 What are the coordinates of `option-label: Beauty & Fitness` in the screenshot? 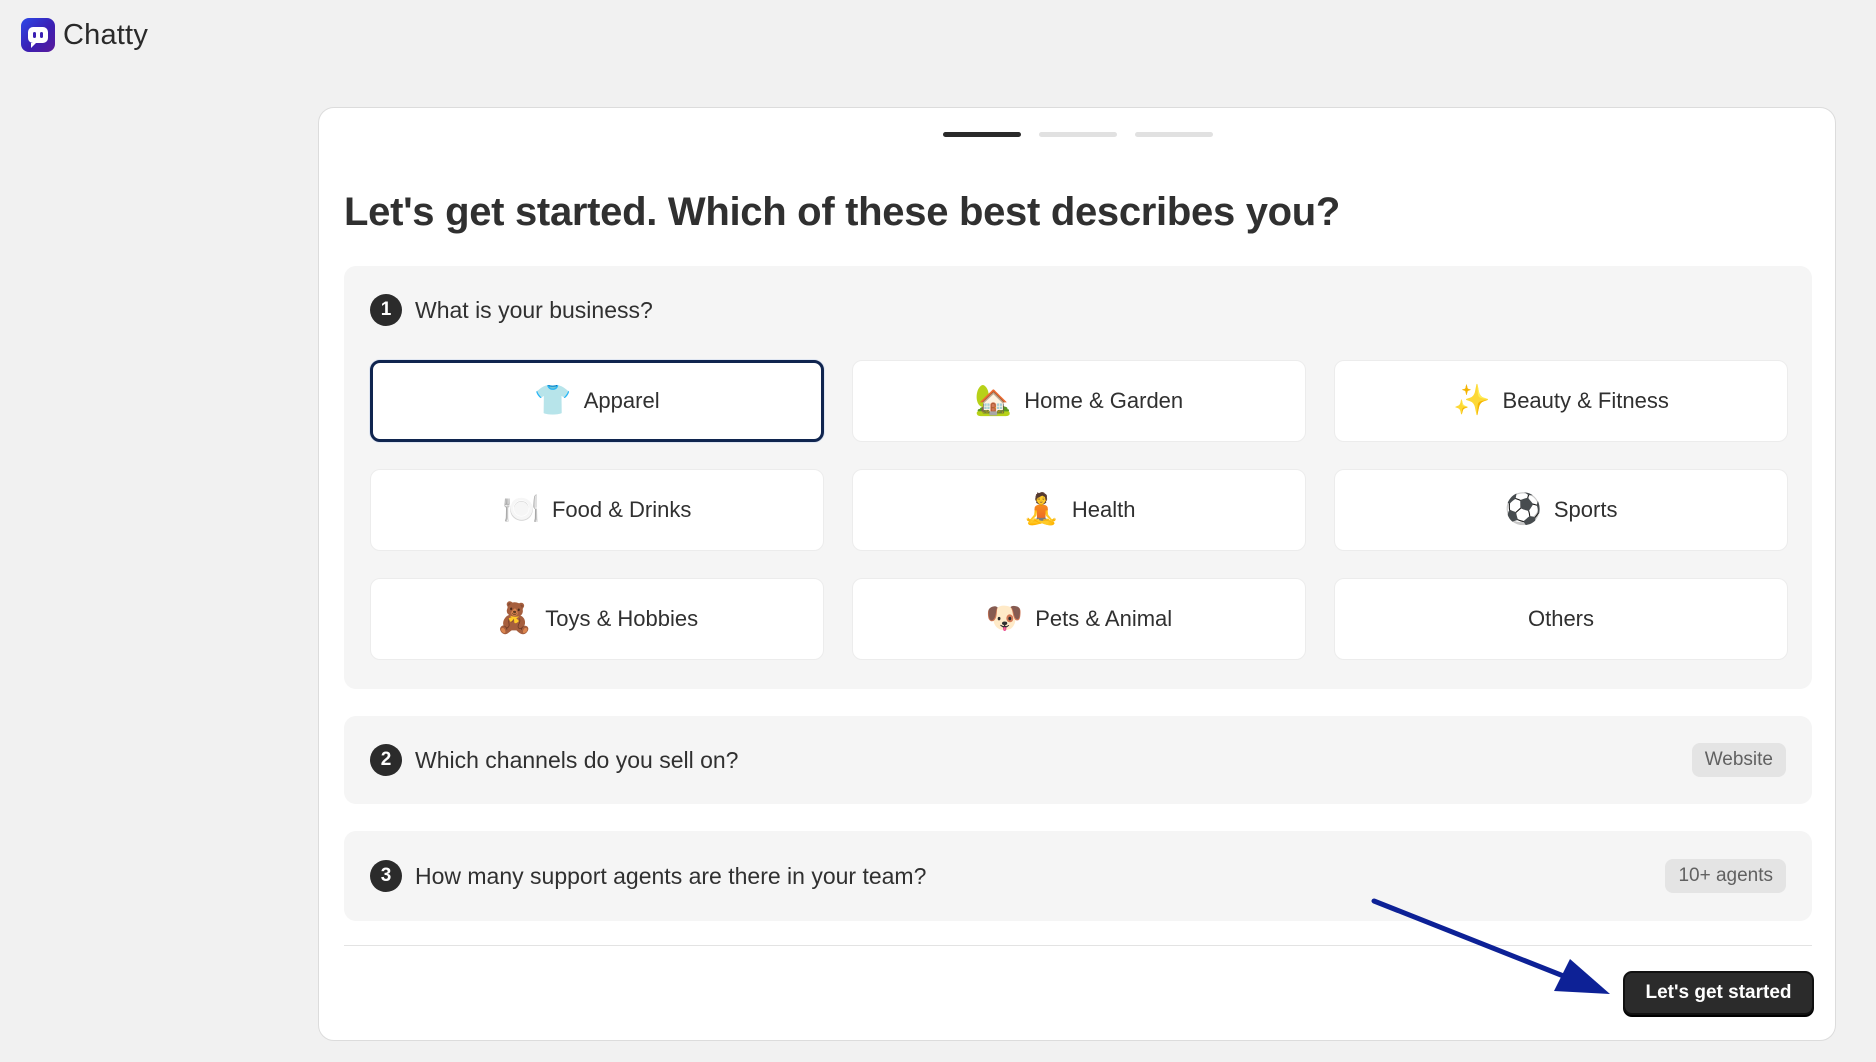 It's located at (1585, 400).